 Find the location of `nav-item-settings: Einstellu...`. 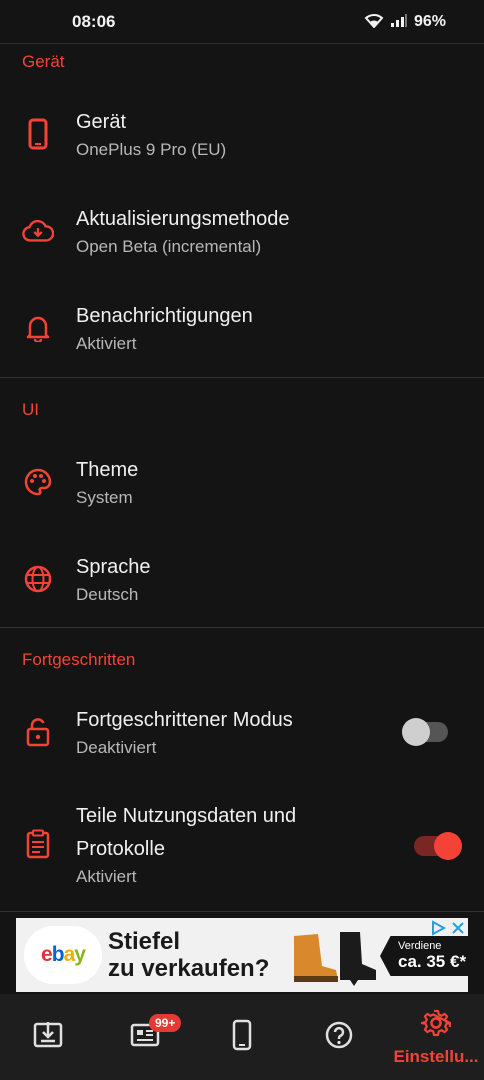

nav-item-settings: Einstellu... is located at coordinates (436, 1037).